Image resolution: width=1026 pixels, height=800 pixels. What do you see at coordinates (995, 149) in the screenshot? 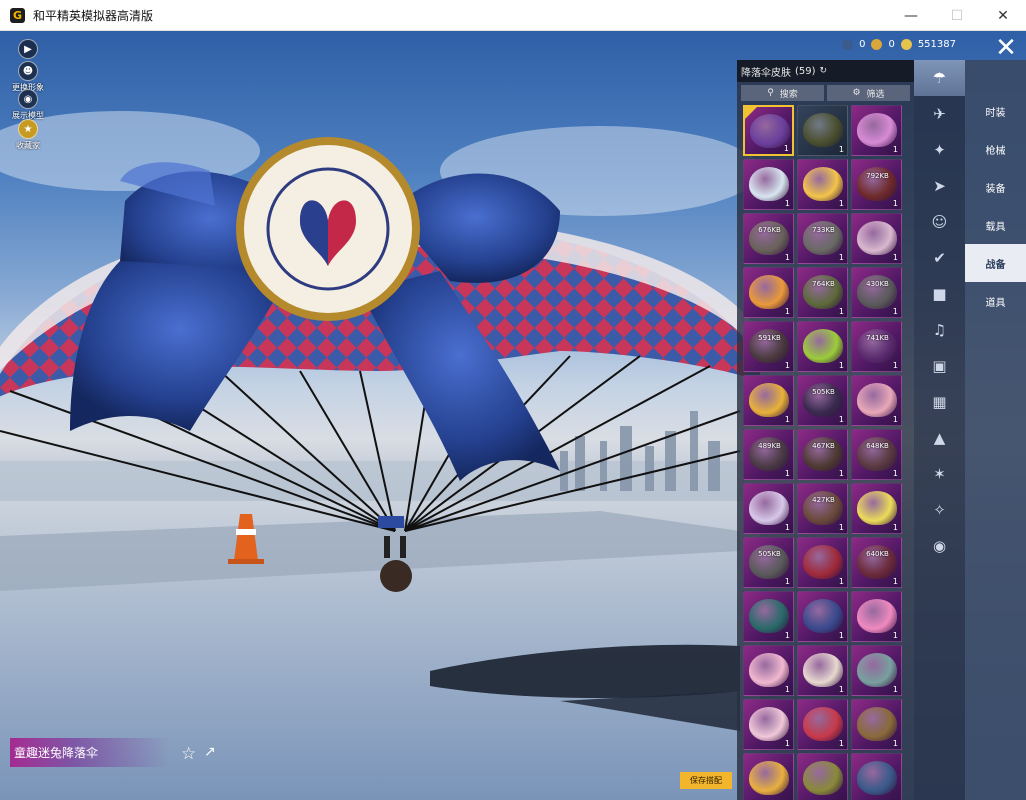
I see `category-tab: 枪械` at bounding box center [995, 149].